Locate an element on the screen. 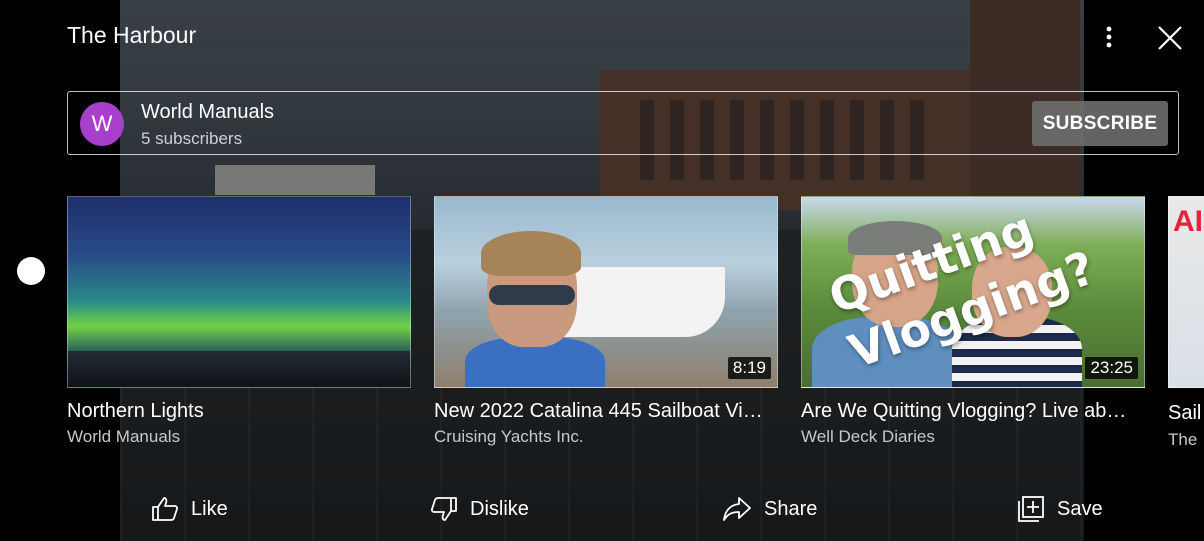 This screenshot has width=1204, height=541. video-title: The Harbour is located at coordinates (132, 35).